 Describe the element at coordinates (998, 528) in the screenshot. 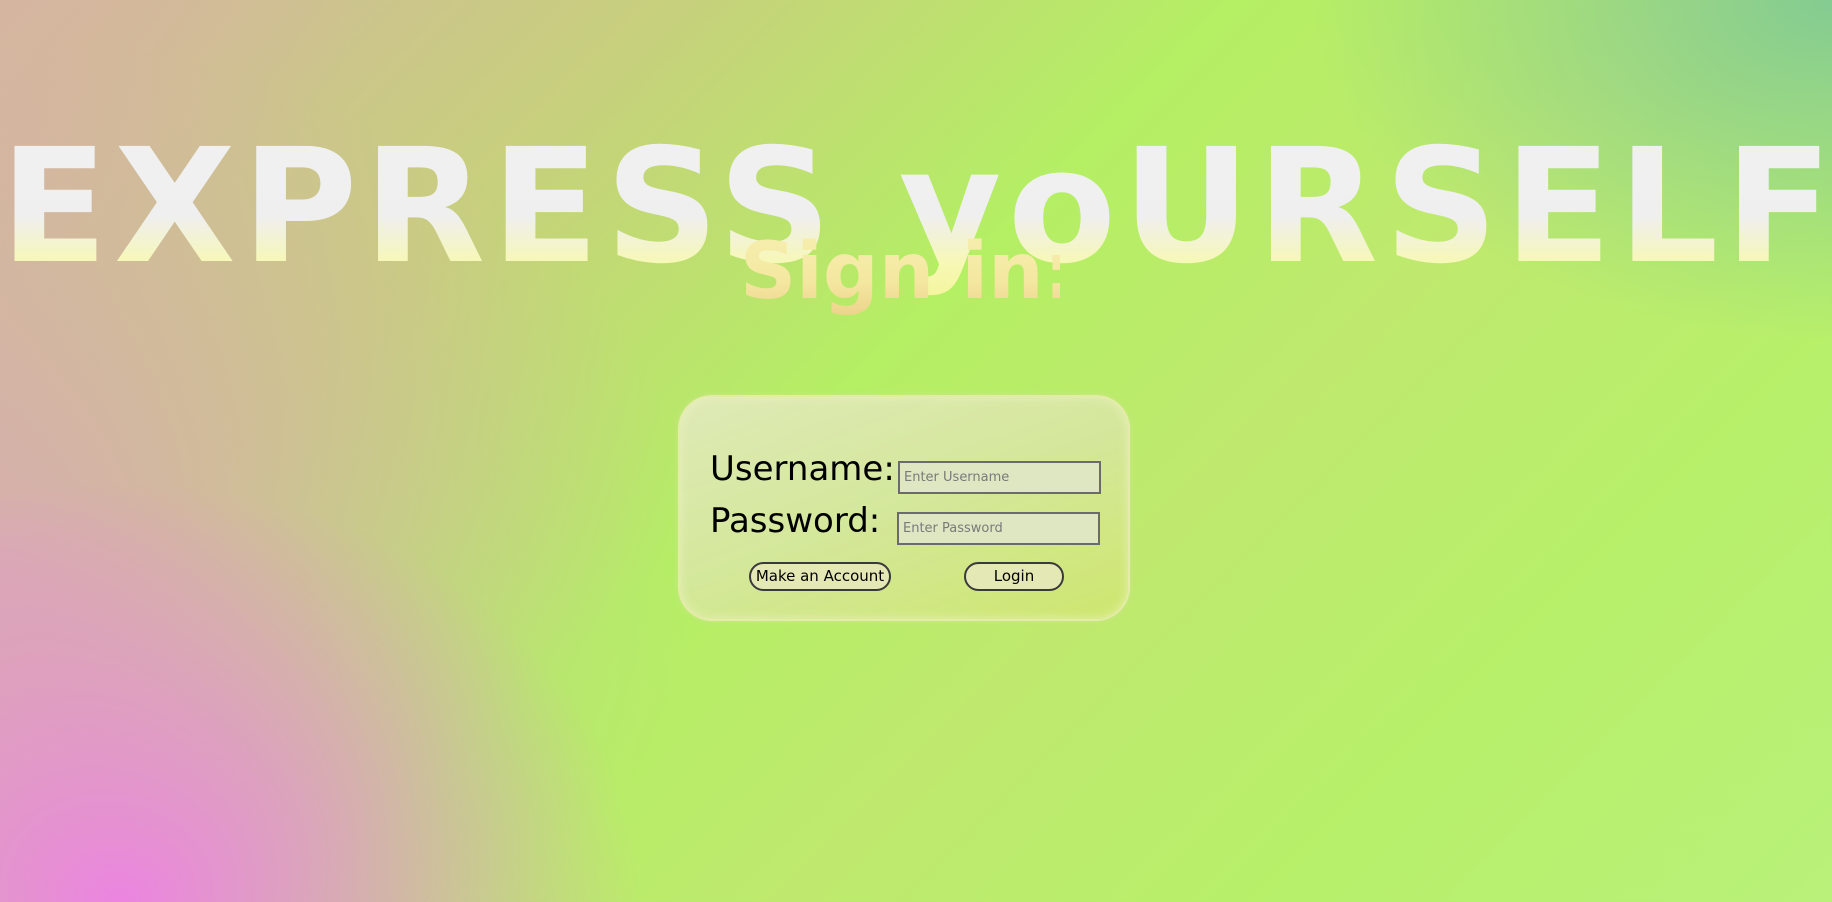

I see `password-input` at that location.